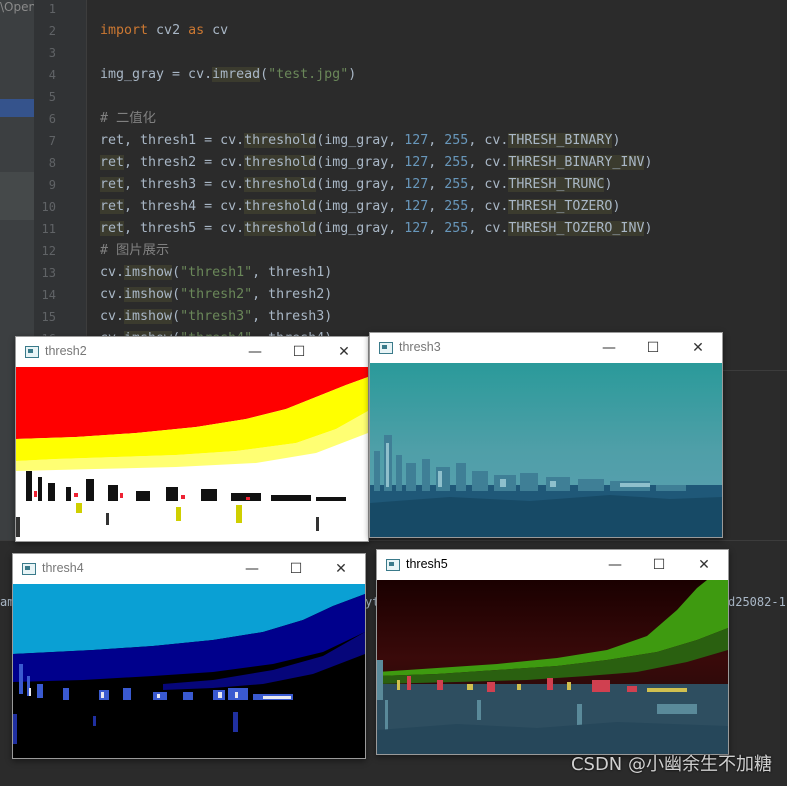 The height and width of the screenshot is (786, 787). What do you see at coordinates (52, 163) in the screenshot?
I see `line-number: 8` at bounding box center [52, 163].